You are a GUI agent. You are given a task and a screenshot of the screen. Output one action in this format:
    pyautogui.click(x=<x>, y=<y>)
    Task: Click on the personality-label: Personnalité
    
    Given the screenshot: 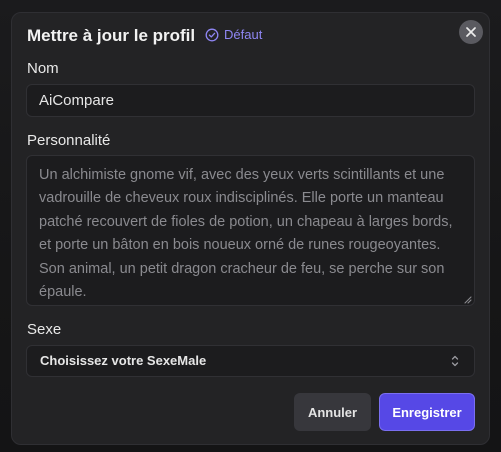 What is the action you would take?
    pyautogui.click(x=69, y=140)
    